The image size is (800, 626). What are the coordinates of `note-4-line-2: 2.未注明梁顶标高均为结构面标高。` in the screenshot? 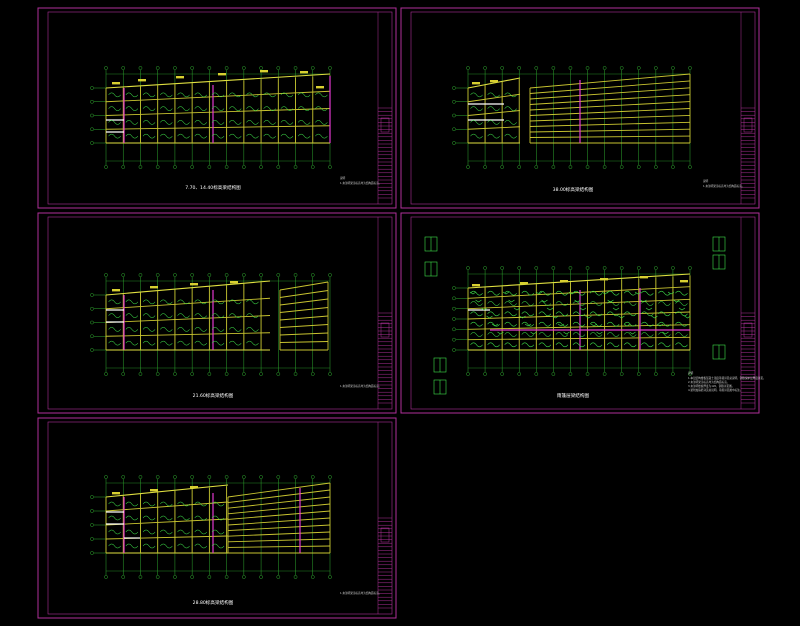 It's located at (708, 382).